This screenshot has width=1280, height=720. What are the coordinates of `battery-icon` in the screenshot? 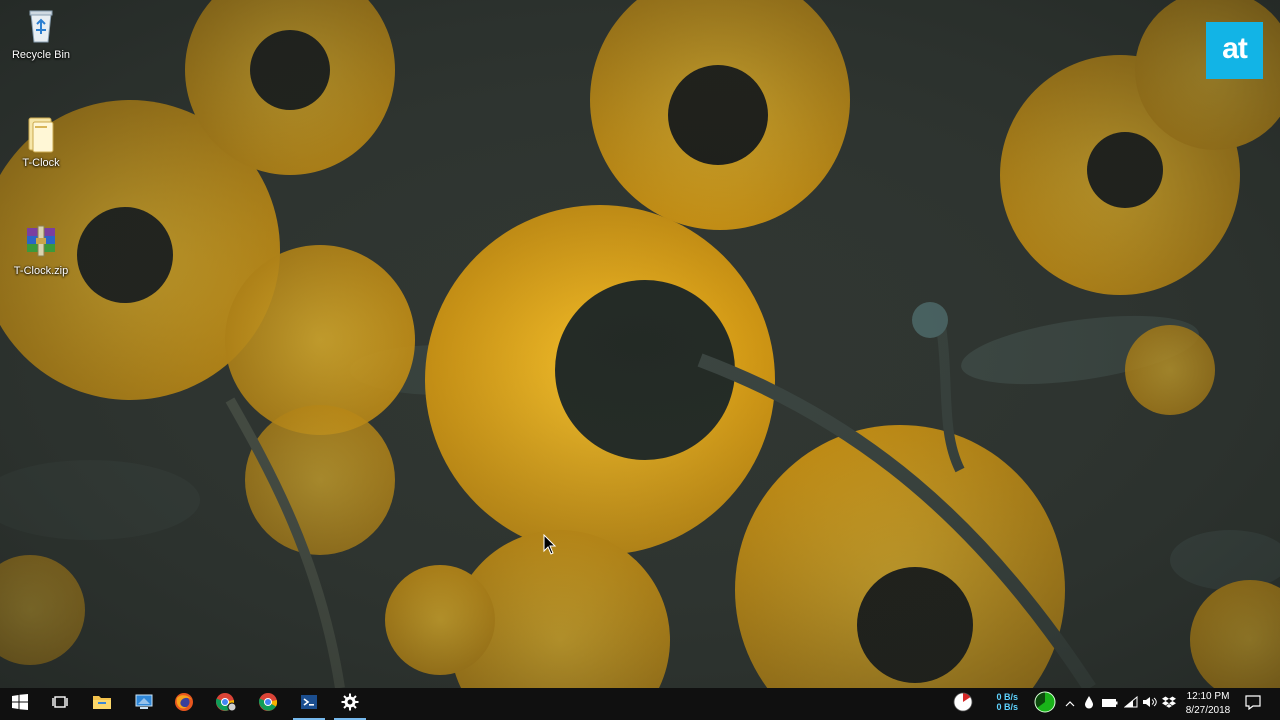 It's located at (1110, 704).